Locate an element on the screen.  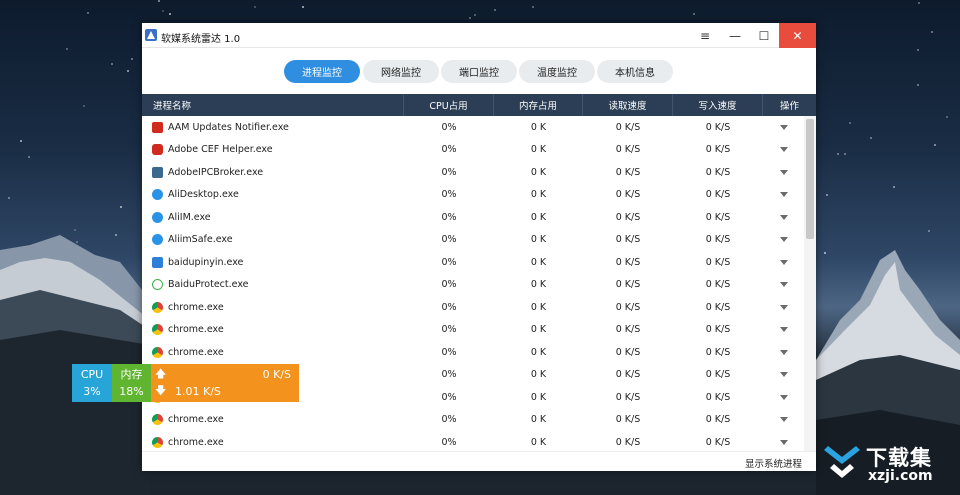
minimize-button: — is located at coordinates (735, 35).